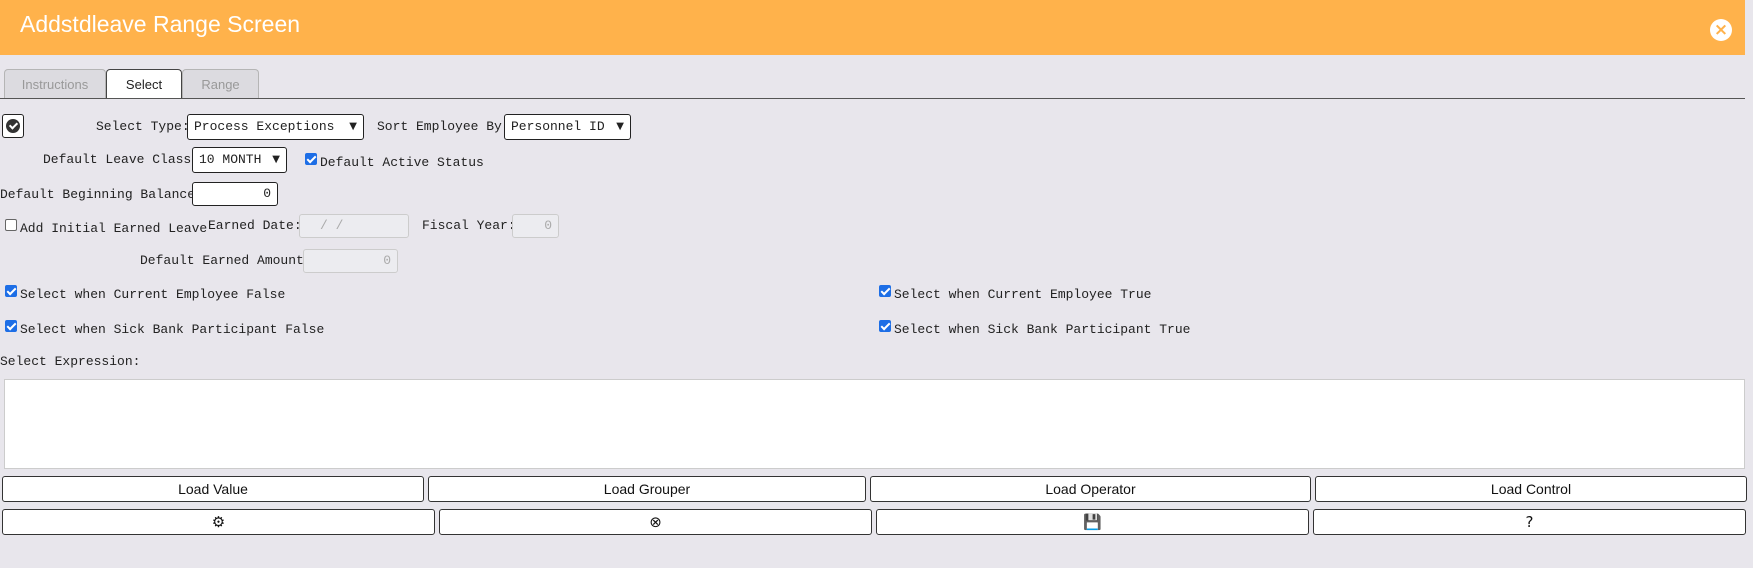 This screenshot has height=568, width=1753. I want to click on sick-bank-false-label: Select when Sick Bank Participant False, so click(172, 329).